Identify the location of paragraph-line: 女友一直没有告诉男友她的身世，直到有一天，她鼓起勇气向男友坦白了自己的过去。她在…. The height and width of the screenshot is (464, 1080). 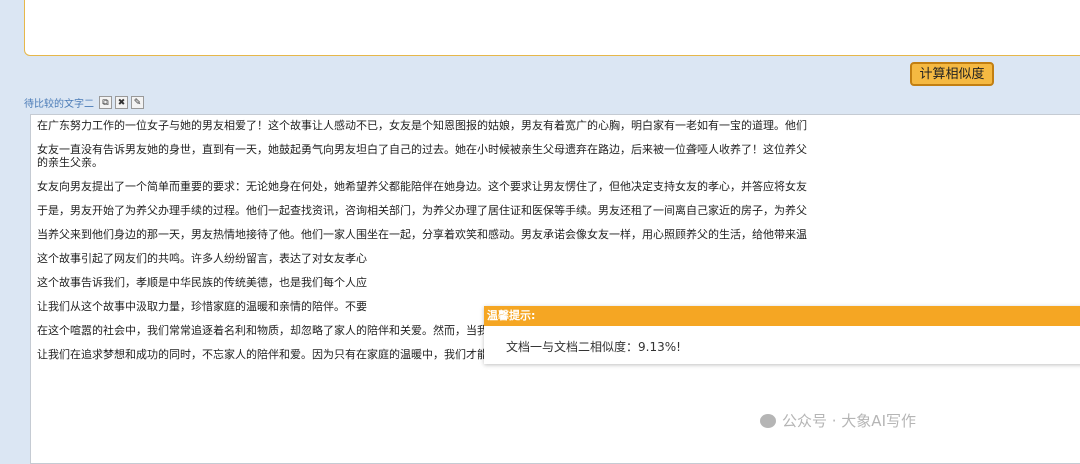
(422, 149).